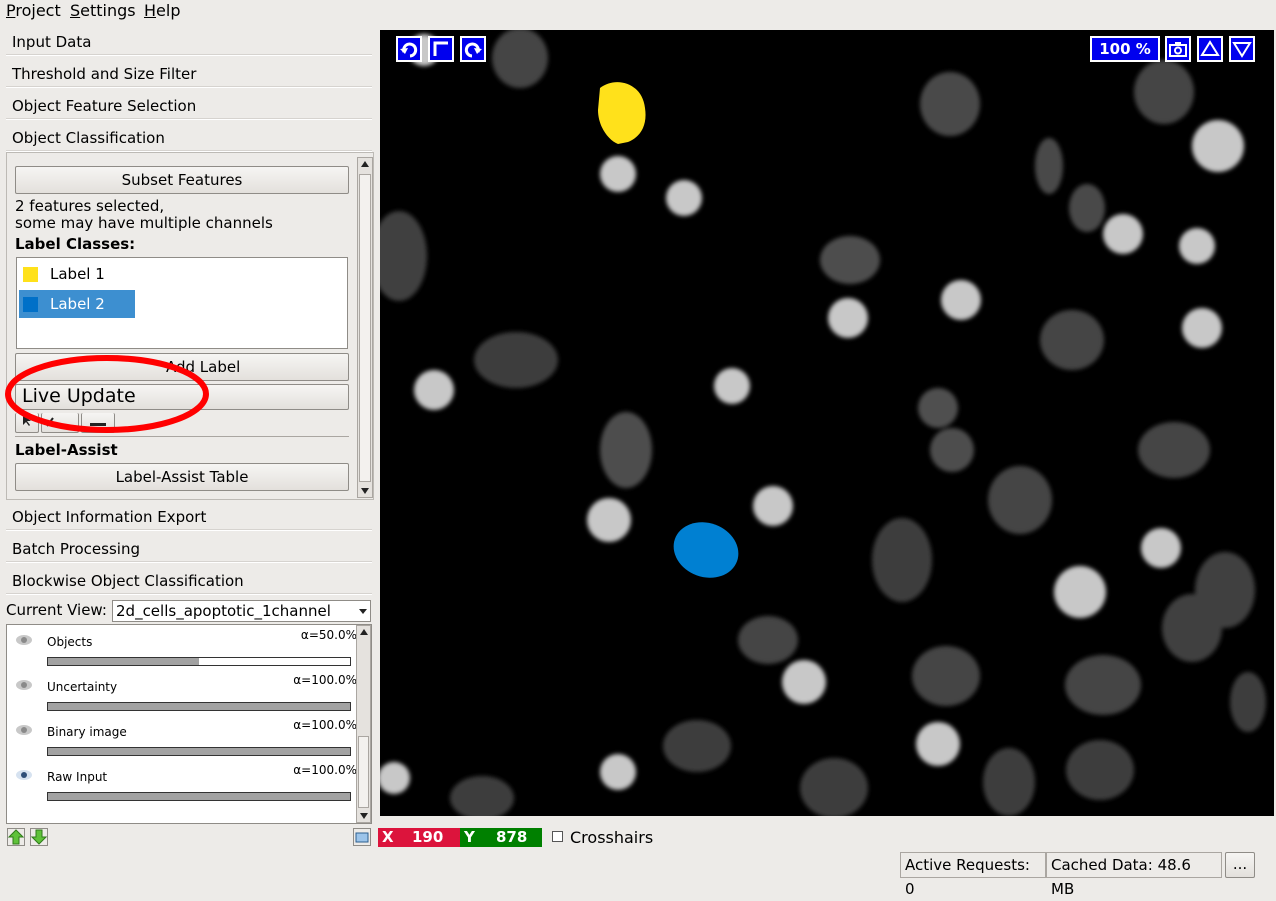 The width and height of the screenshot is (1276, 901). I want to click on layer-name: Raw Input, so click(77, 777).